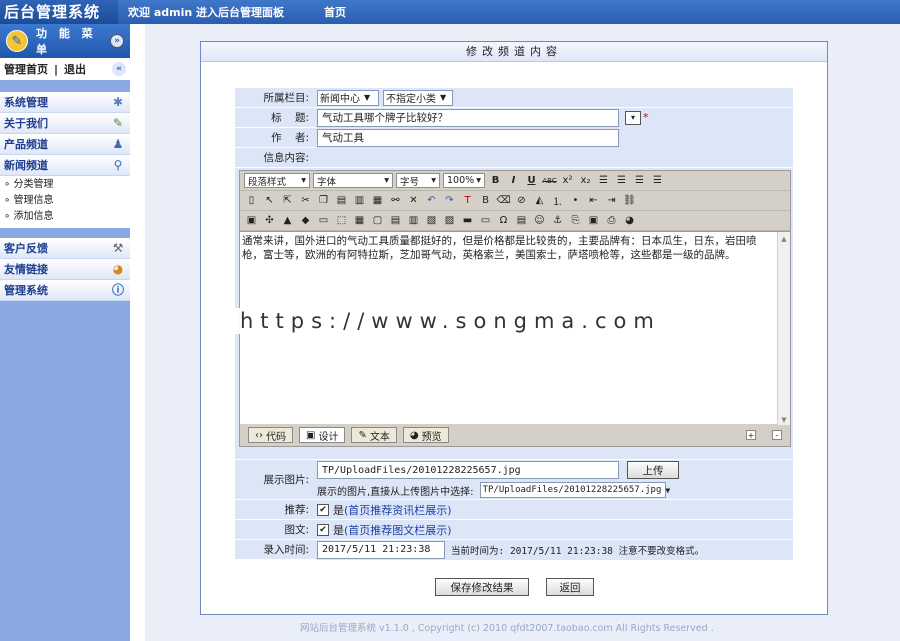 The width and height of the screenshot is (900, 641). Describe the element at coordinates (575, 220) in the screenshot. I see `pagebreak-icon: ⎘` at that location.